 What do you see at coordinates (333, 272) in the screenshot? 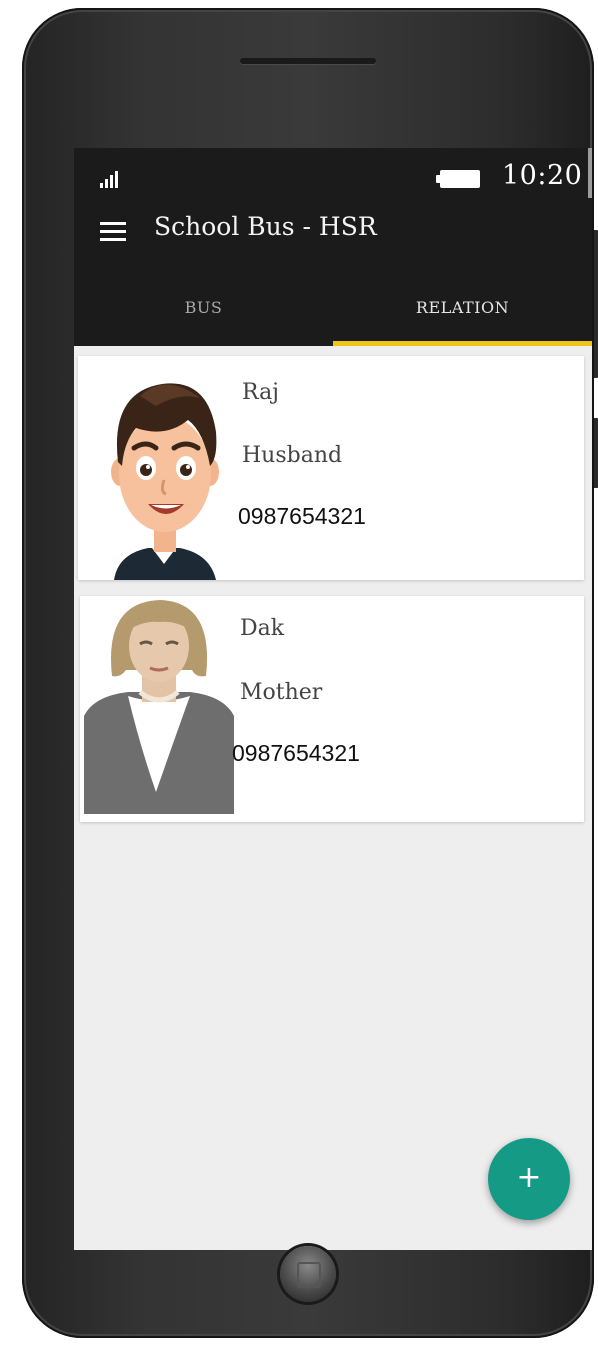
I see `app-bar: School Bus - HSR BUS RELATION` at bounding box center [333, 272].